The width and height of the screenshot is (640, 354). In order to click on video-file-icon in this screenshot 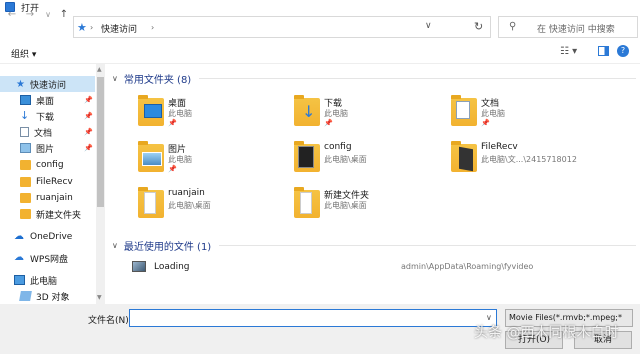, I will do `click(139, 266)`.